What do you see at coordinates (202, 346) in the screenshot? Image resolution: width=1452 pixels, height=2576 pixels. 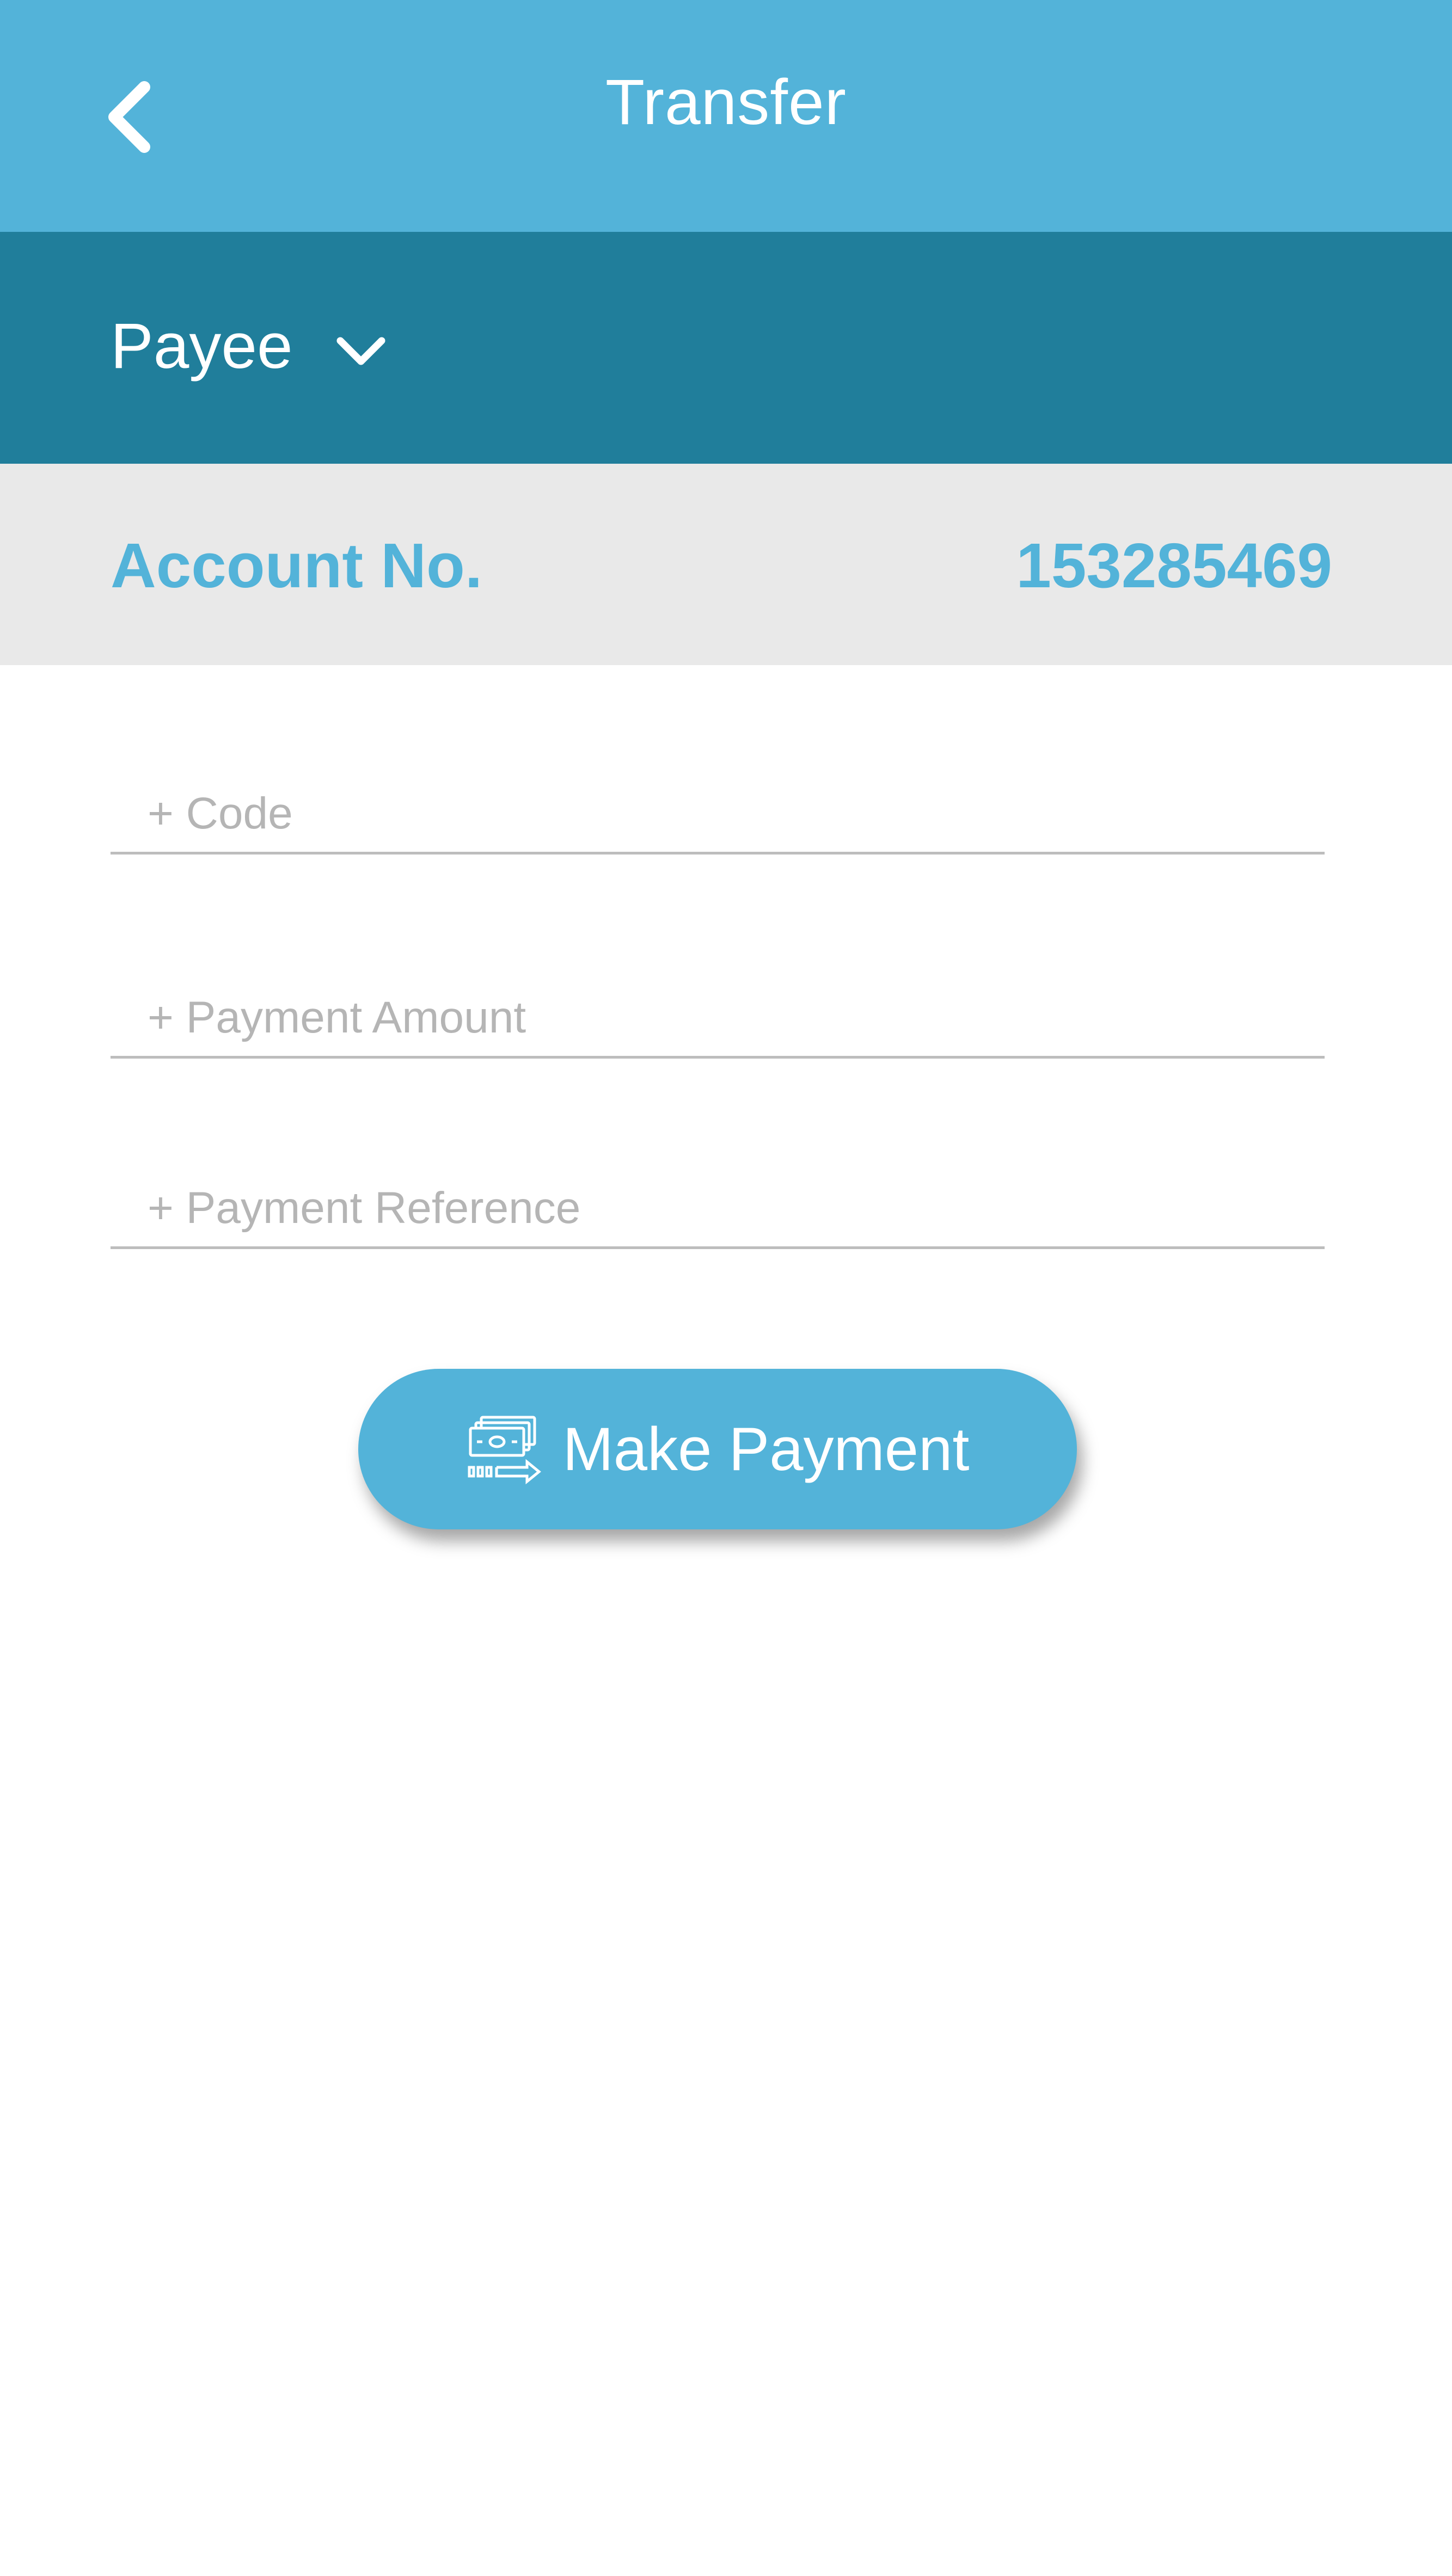 I see `payee-label: Payee` at bounding box center [202, 346].